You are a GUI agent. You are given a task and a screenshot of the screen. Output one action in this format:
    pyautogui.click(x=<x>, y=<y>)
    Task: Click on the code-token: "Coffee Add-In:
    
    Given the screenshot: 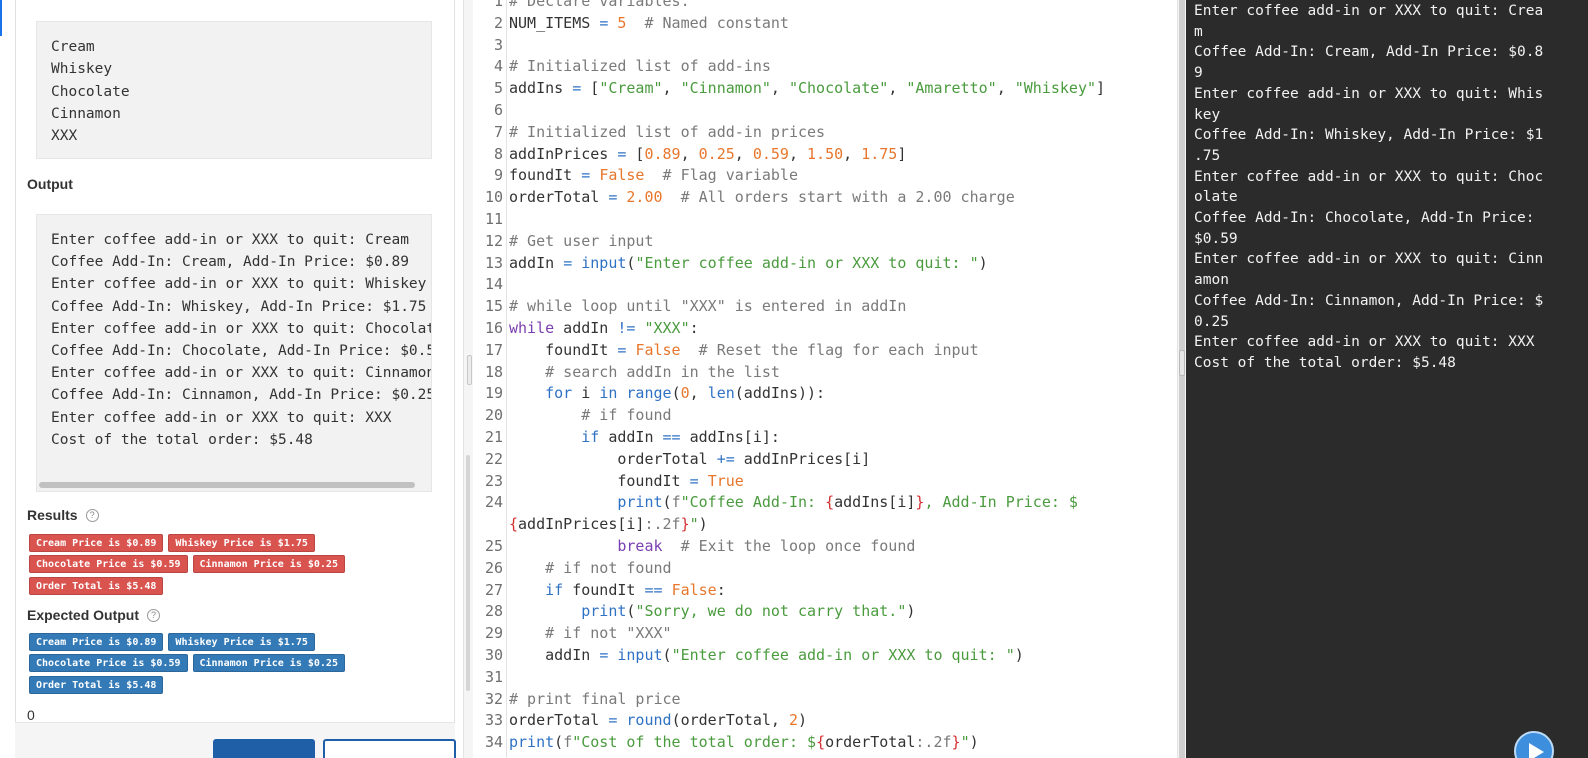 What is the action you would take?
    pyautogui.click(x=753, y=502)
    